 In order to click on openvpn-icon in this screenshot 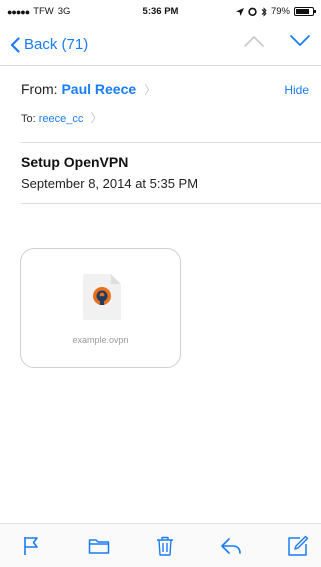, I will do `click(102, 296)`.